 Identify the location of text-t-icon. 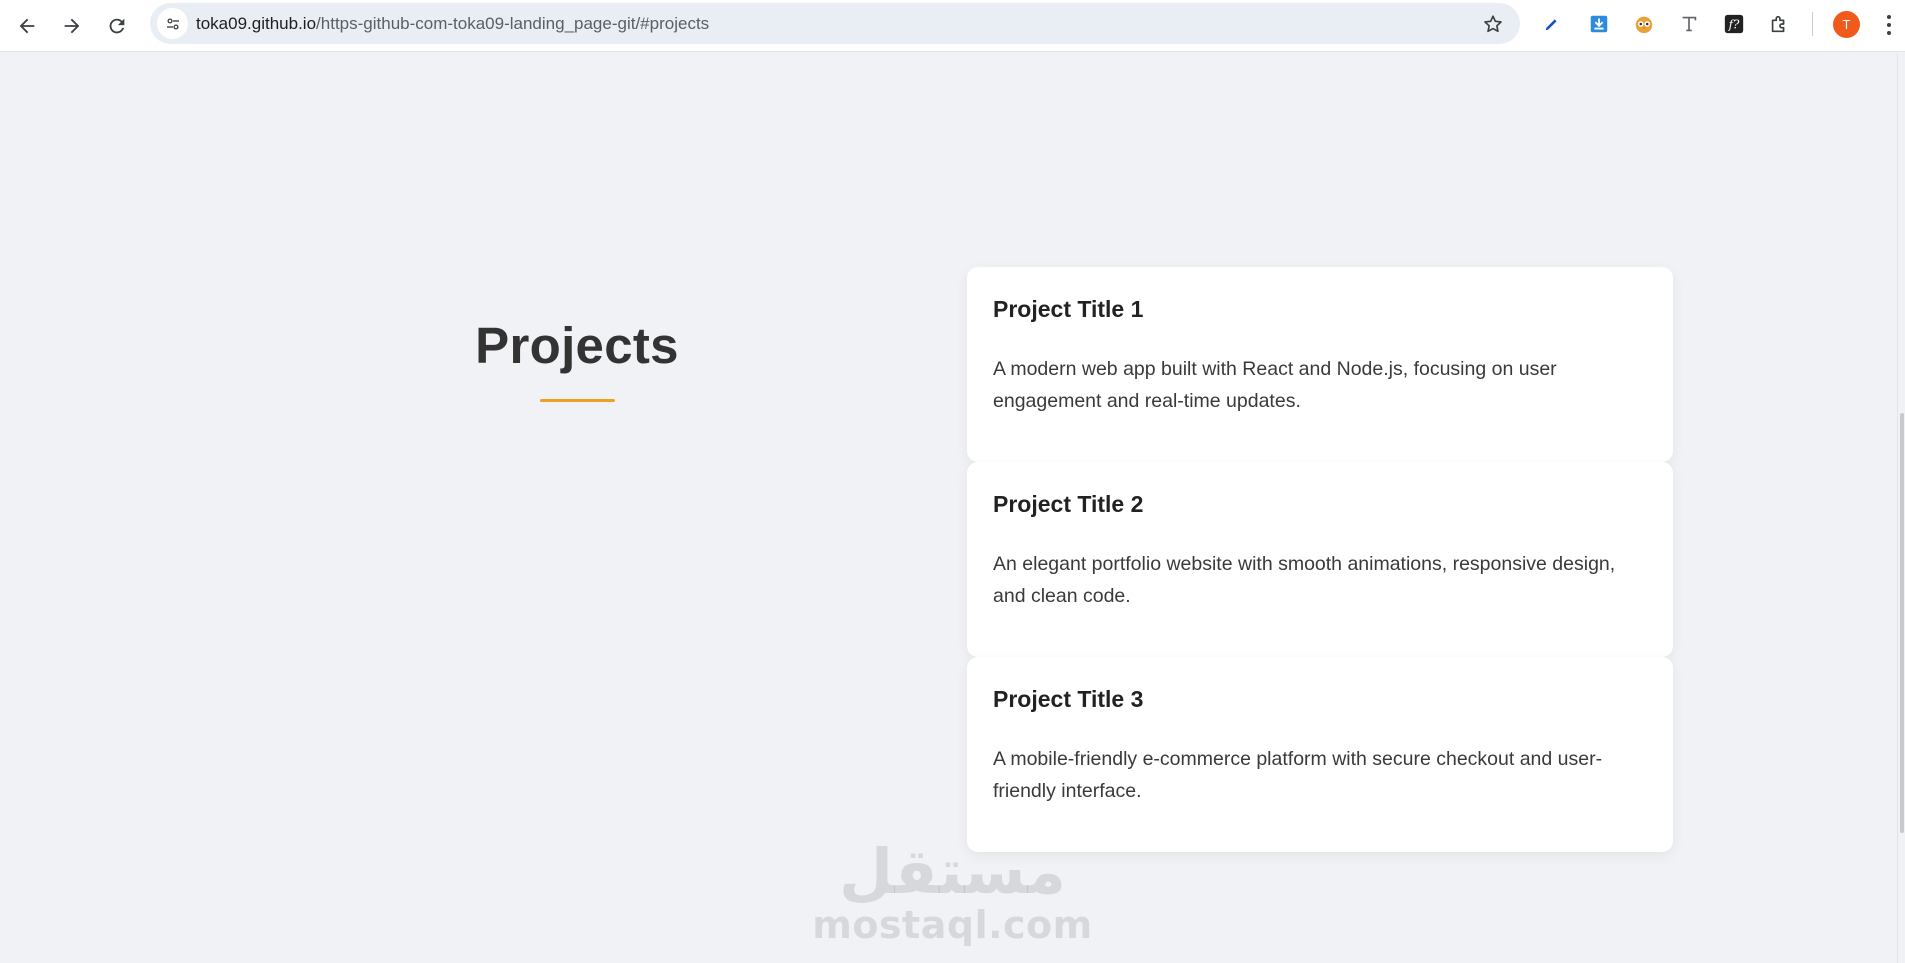
(1689, 24).